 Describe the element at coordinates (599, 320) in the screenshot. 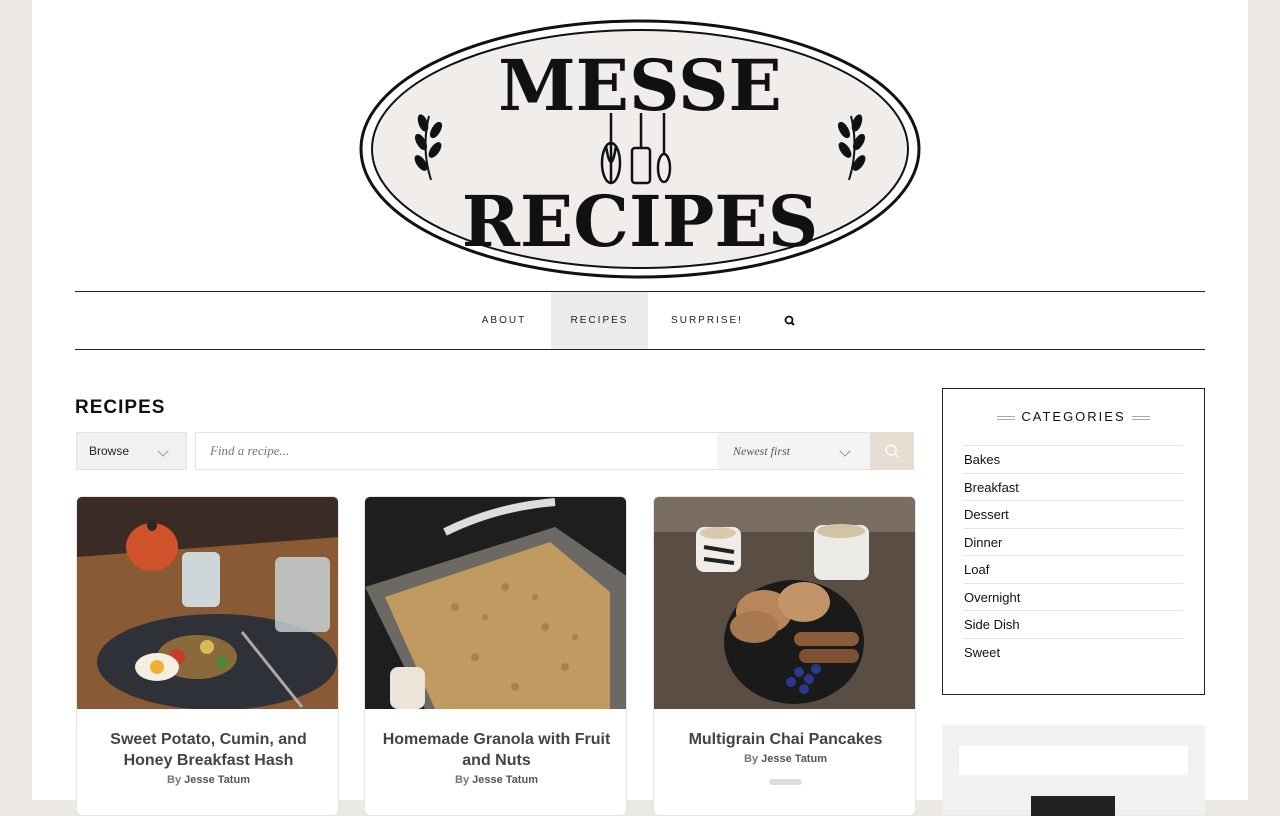

I see `nav-recipes: RECIPES` at that location.